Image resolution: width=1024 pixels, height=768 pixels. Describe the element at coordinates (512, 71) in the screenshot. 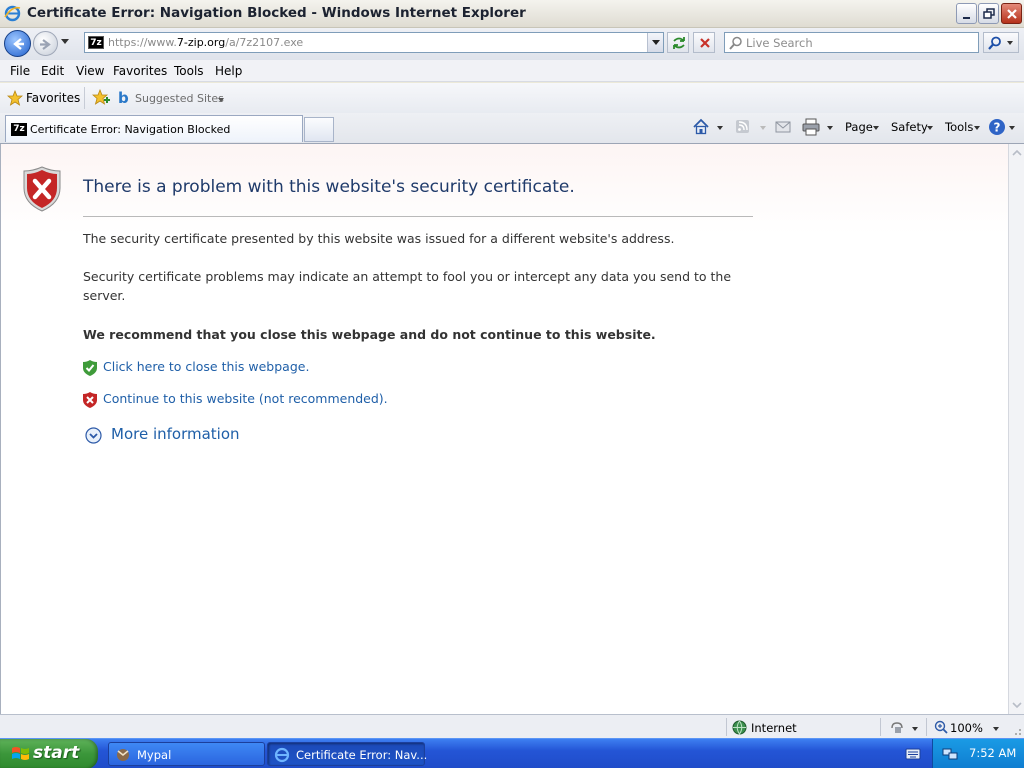

I see `menu-bar: File Edit View Favorites Tools Help` at that location.